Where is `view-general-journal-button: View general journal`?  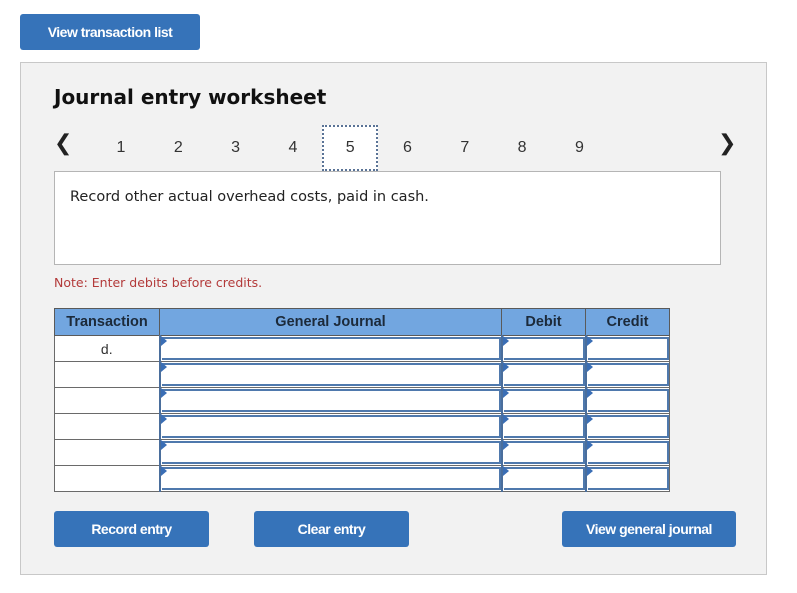
view-general-journal-button: View general journal is located at coordinates (649, 529).